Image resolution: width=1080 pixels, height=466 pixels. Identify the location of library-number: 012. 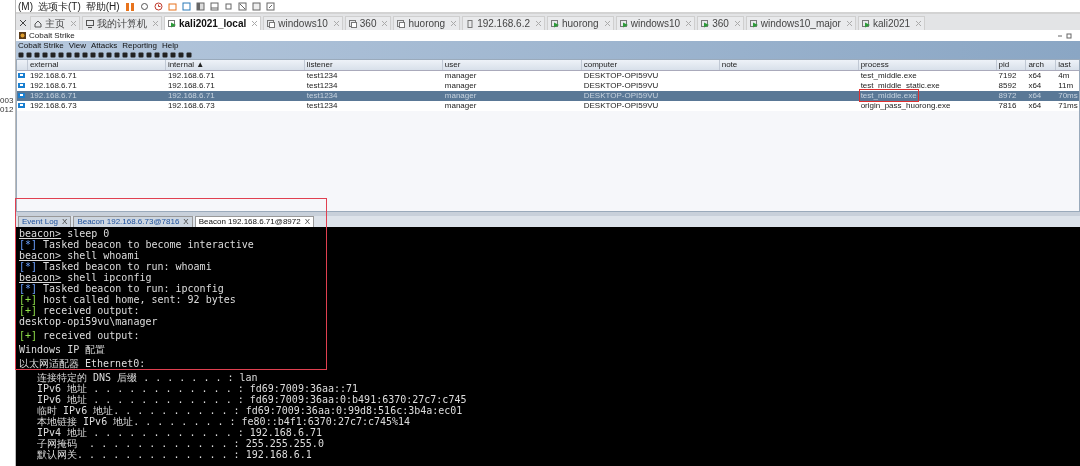
(7, 109).